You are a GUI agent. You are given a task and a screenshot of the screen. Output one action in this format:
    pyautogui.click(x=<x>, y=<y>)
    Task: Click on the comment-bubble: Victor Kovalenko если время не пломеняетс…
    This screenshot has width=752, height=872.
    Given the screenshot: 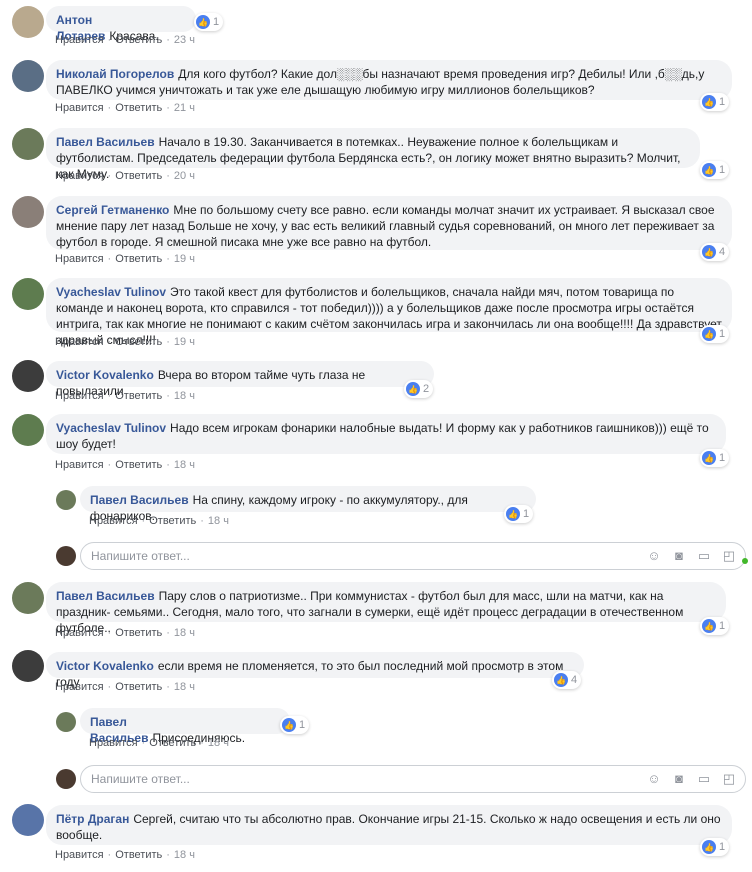 What is the action you would take?
    pyautogui.click(x=315, y=670)
    